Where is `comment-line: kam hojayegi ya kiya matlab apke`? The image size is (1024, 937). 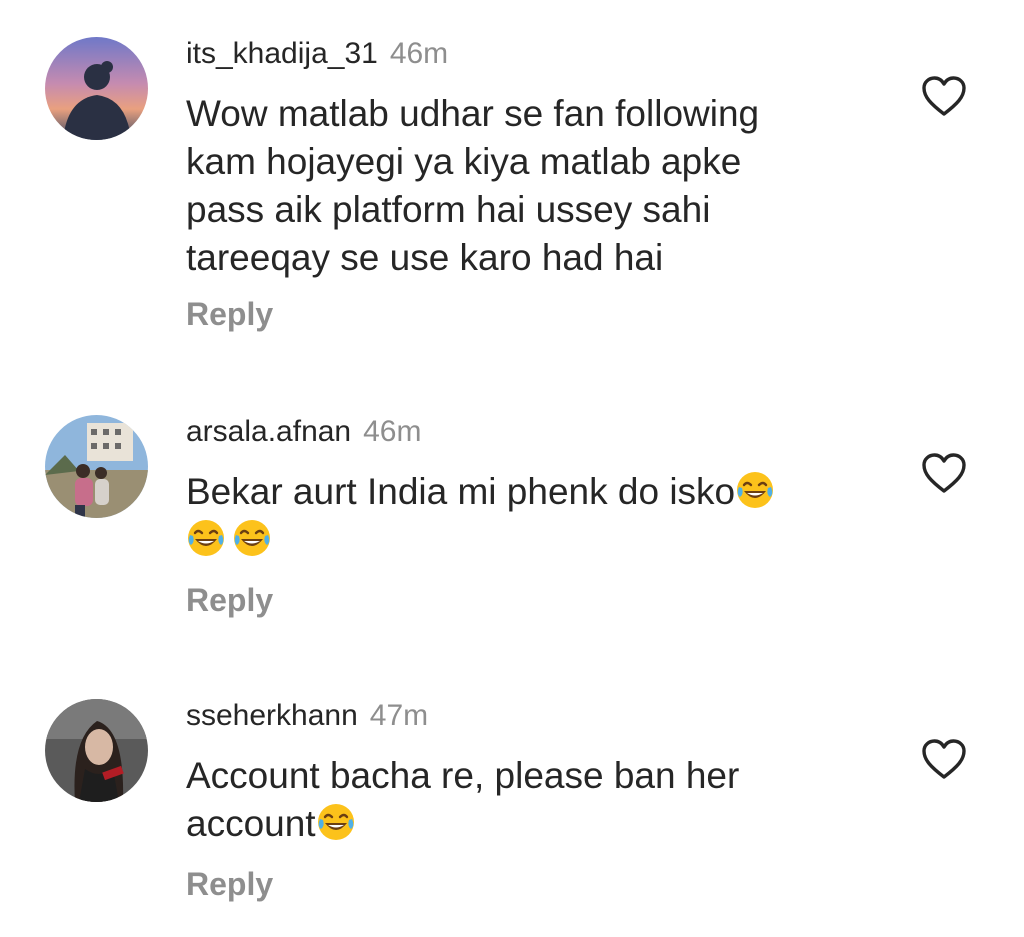
comment-line: kam hojayegi ya kiya matlab apke is located at coordinates (464, 161).